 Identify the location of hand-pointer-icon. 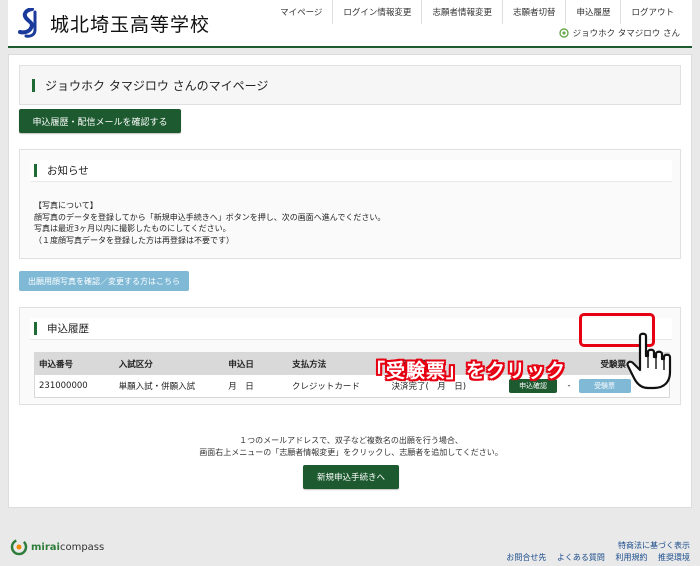
(649, 361).